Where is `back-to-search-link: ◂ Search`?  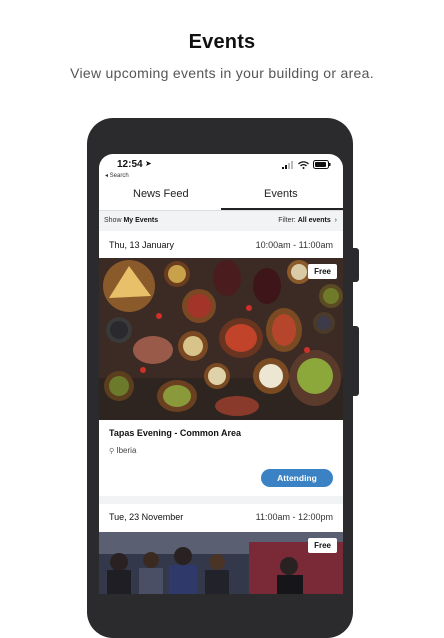
back-to-search-link: ◂ Search is located at coordinates (117, 175).